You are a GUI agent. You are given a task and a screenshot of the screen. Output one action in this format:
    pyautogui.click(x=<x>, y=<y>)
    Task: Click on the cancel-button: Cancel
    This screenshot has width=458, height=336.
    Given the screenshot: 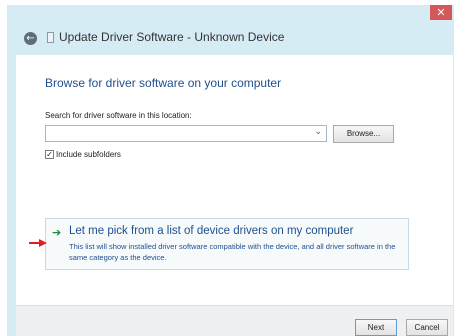 What is the action you would take?
    pyautogui.click(x=427, y=327)
    